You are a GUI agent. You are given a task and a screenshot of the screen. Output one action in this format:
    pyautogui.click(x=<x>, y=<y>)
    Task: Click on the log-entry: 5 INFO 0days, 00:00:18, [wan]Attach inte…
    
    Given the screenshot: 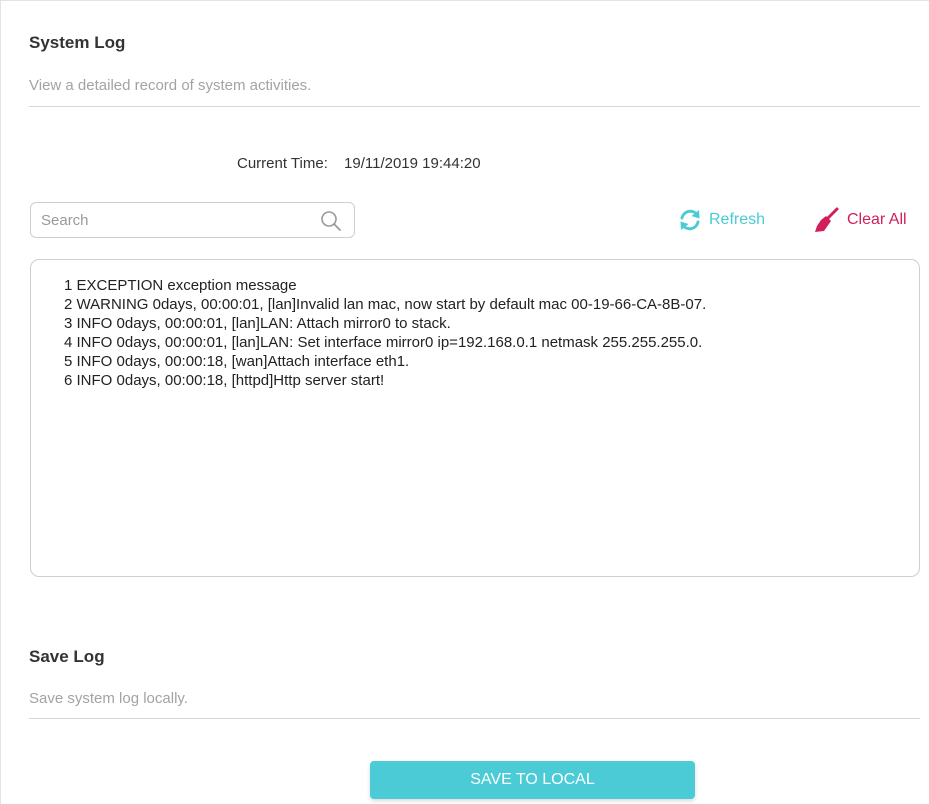 What is the action you would take?
    pyautogui.click(x=237, y=361)
    